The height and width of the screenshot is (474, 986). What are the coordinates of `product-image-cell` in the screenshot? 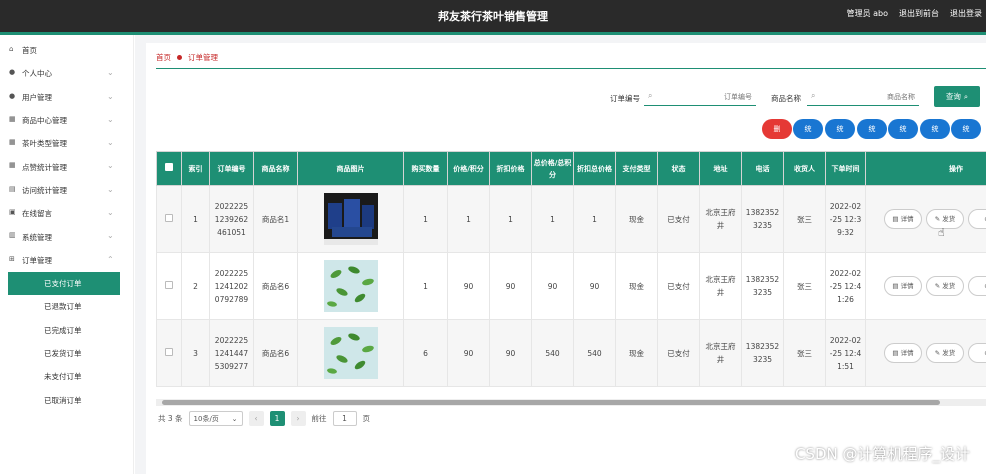 It's located at (350, 219).